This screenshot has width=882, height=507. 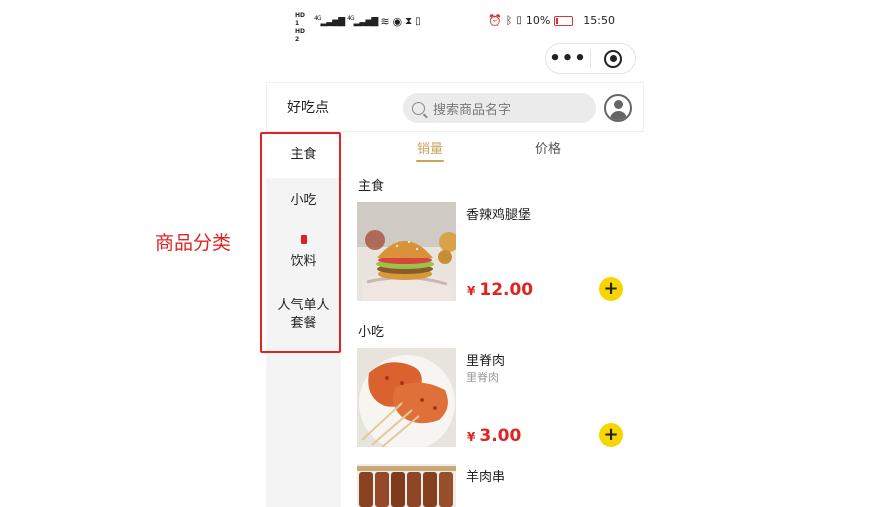 What do you see at coordinates (499, 215) in the screenshot?
I see `product-name: 香辣鸡腿堡` at bounding box center [499, 215].